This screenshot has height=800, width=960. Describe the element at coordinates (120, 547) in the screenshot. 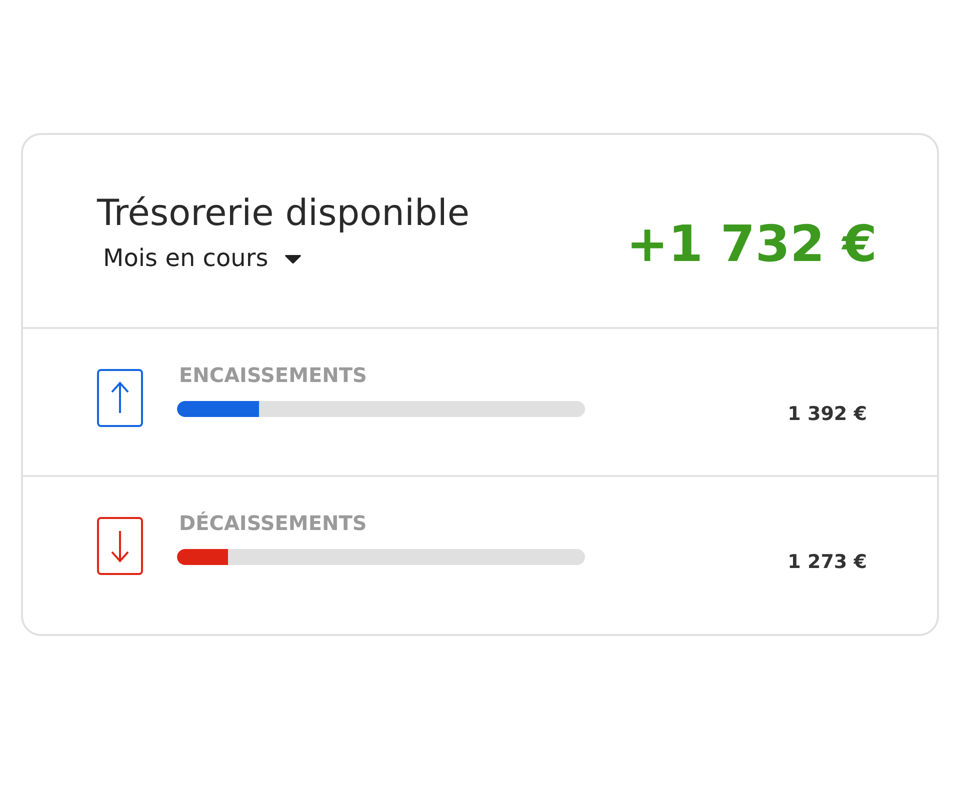

I see `arrow-down-icon` at that location.